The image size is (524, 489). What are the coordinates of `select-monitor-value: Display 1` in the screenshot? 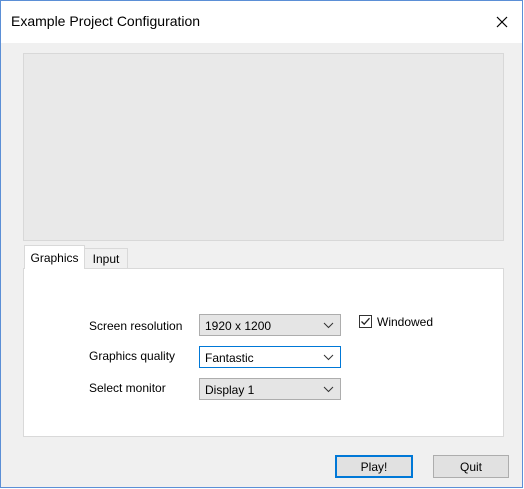 It's located at (230, 390).